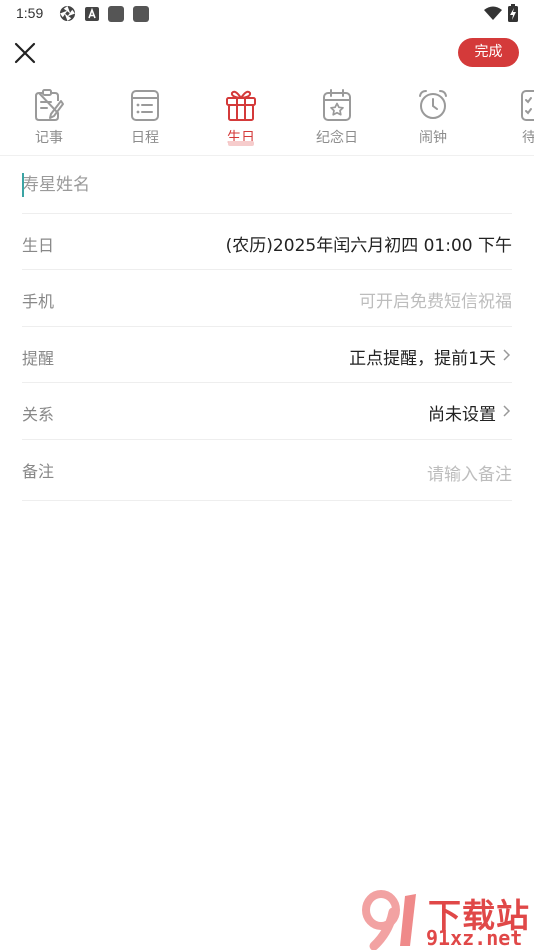 The image size is (534, 950). I want to click on tab-label: 记事, so click(49, 138).